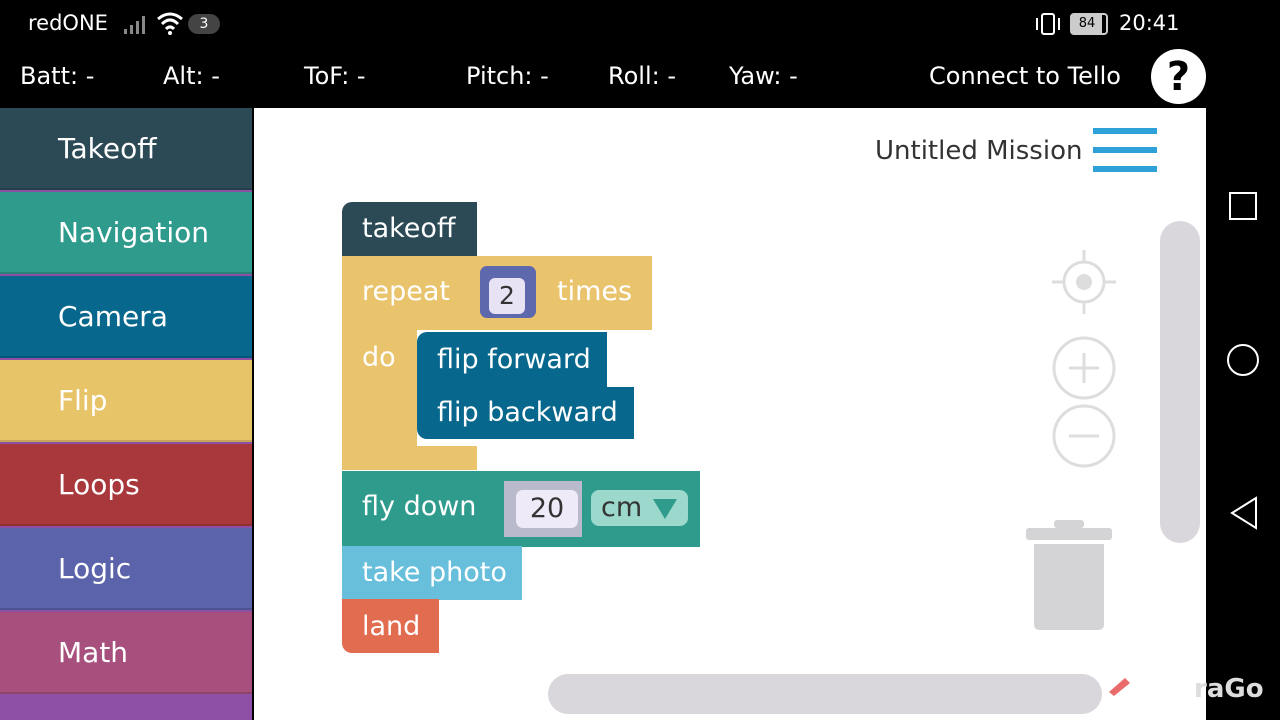  What do you see at coordinates (507, 76) in the screenshot?
I see `pitch-readout: Pitch: -` at bounding box center [507, 76].